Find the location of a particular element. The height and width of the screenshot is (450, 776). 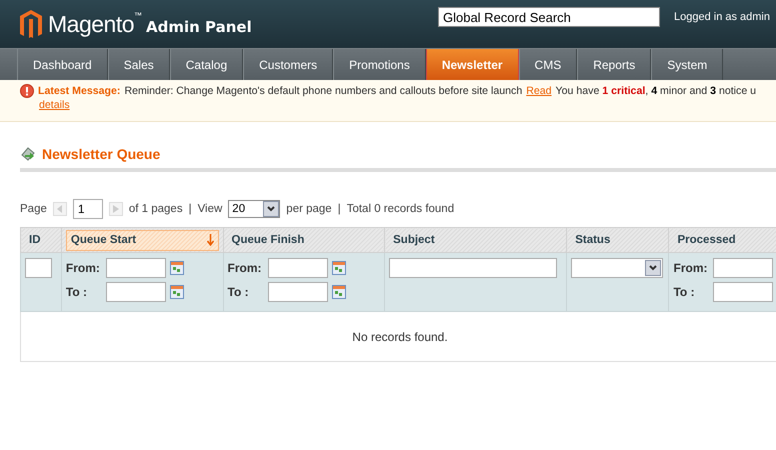

per-page-label: per page is located at coordinates (309, 209).